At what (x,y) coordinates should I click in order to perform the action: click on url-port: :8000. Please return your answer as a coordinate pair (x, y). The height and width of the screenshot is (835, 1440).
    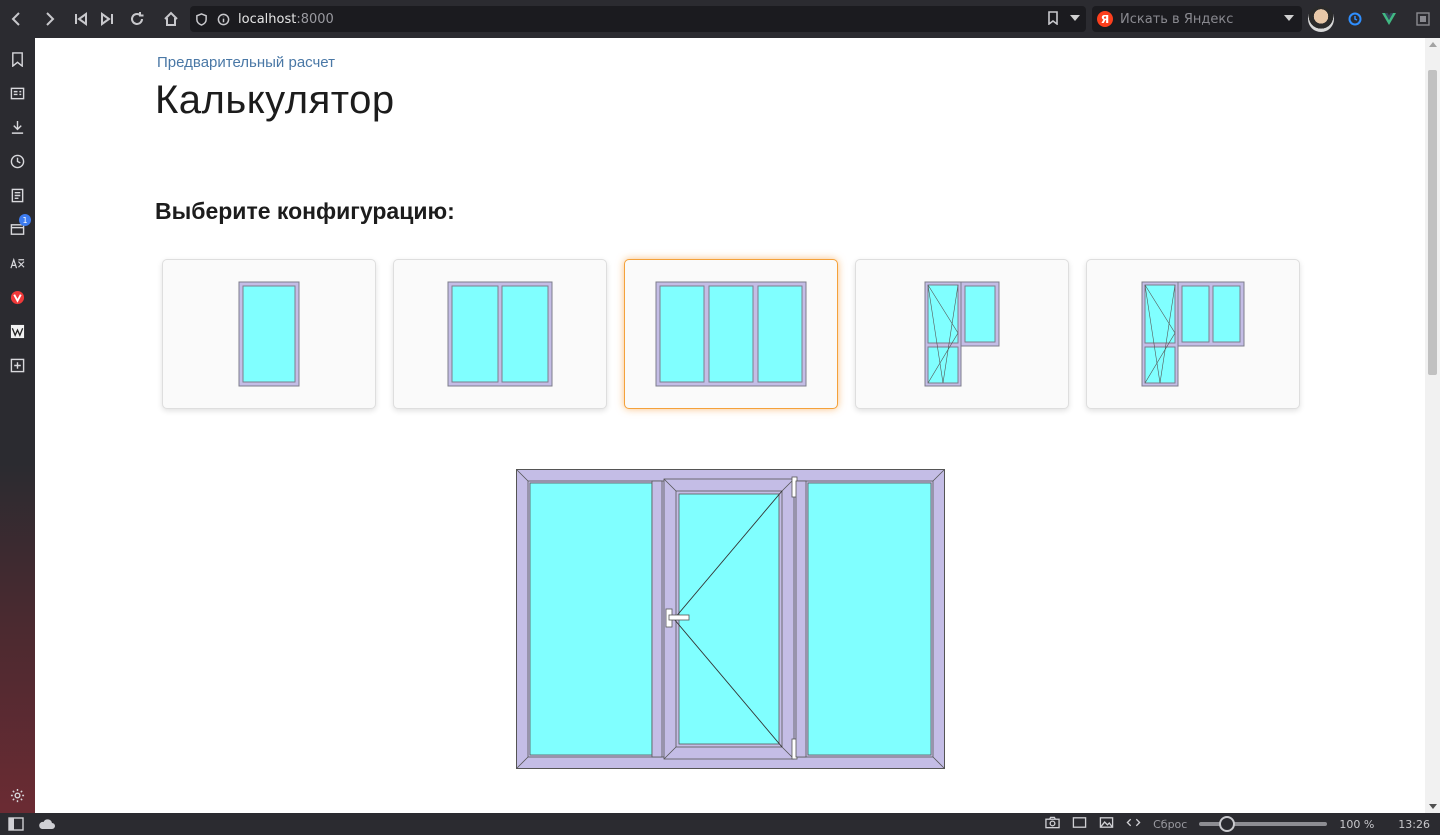
    Looking at the image, I should click on (315, 19).